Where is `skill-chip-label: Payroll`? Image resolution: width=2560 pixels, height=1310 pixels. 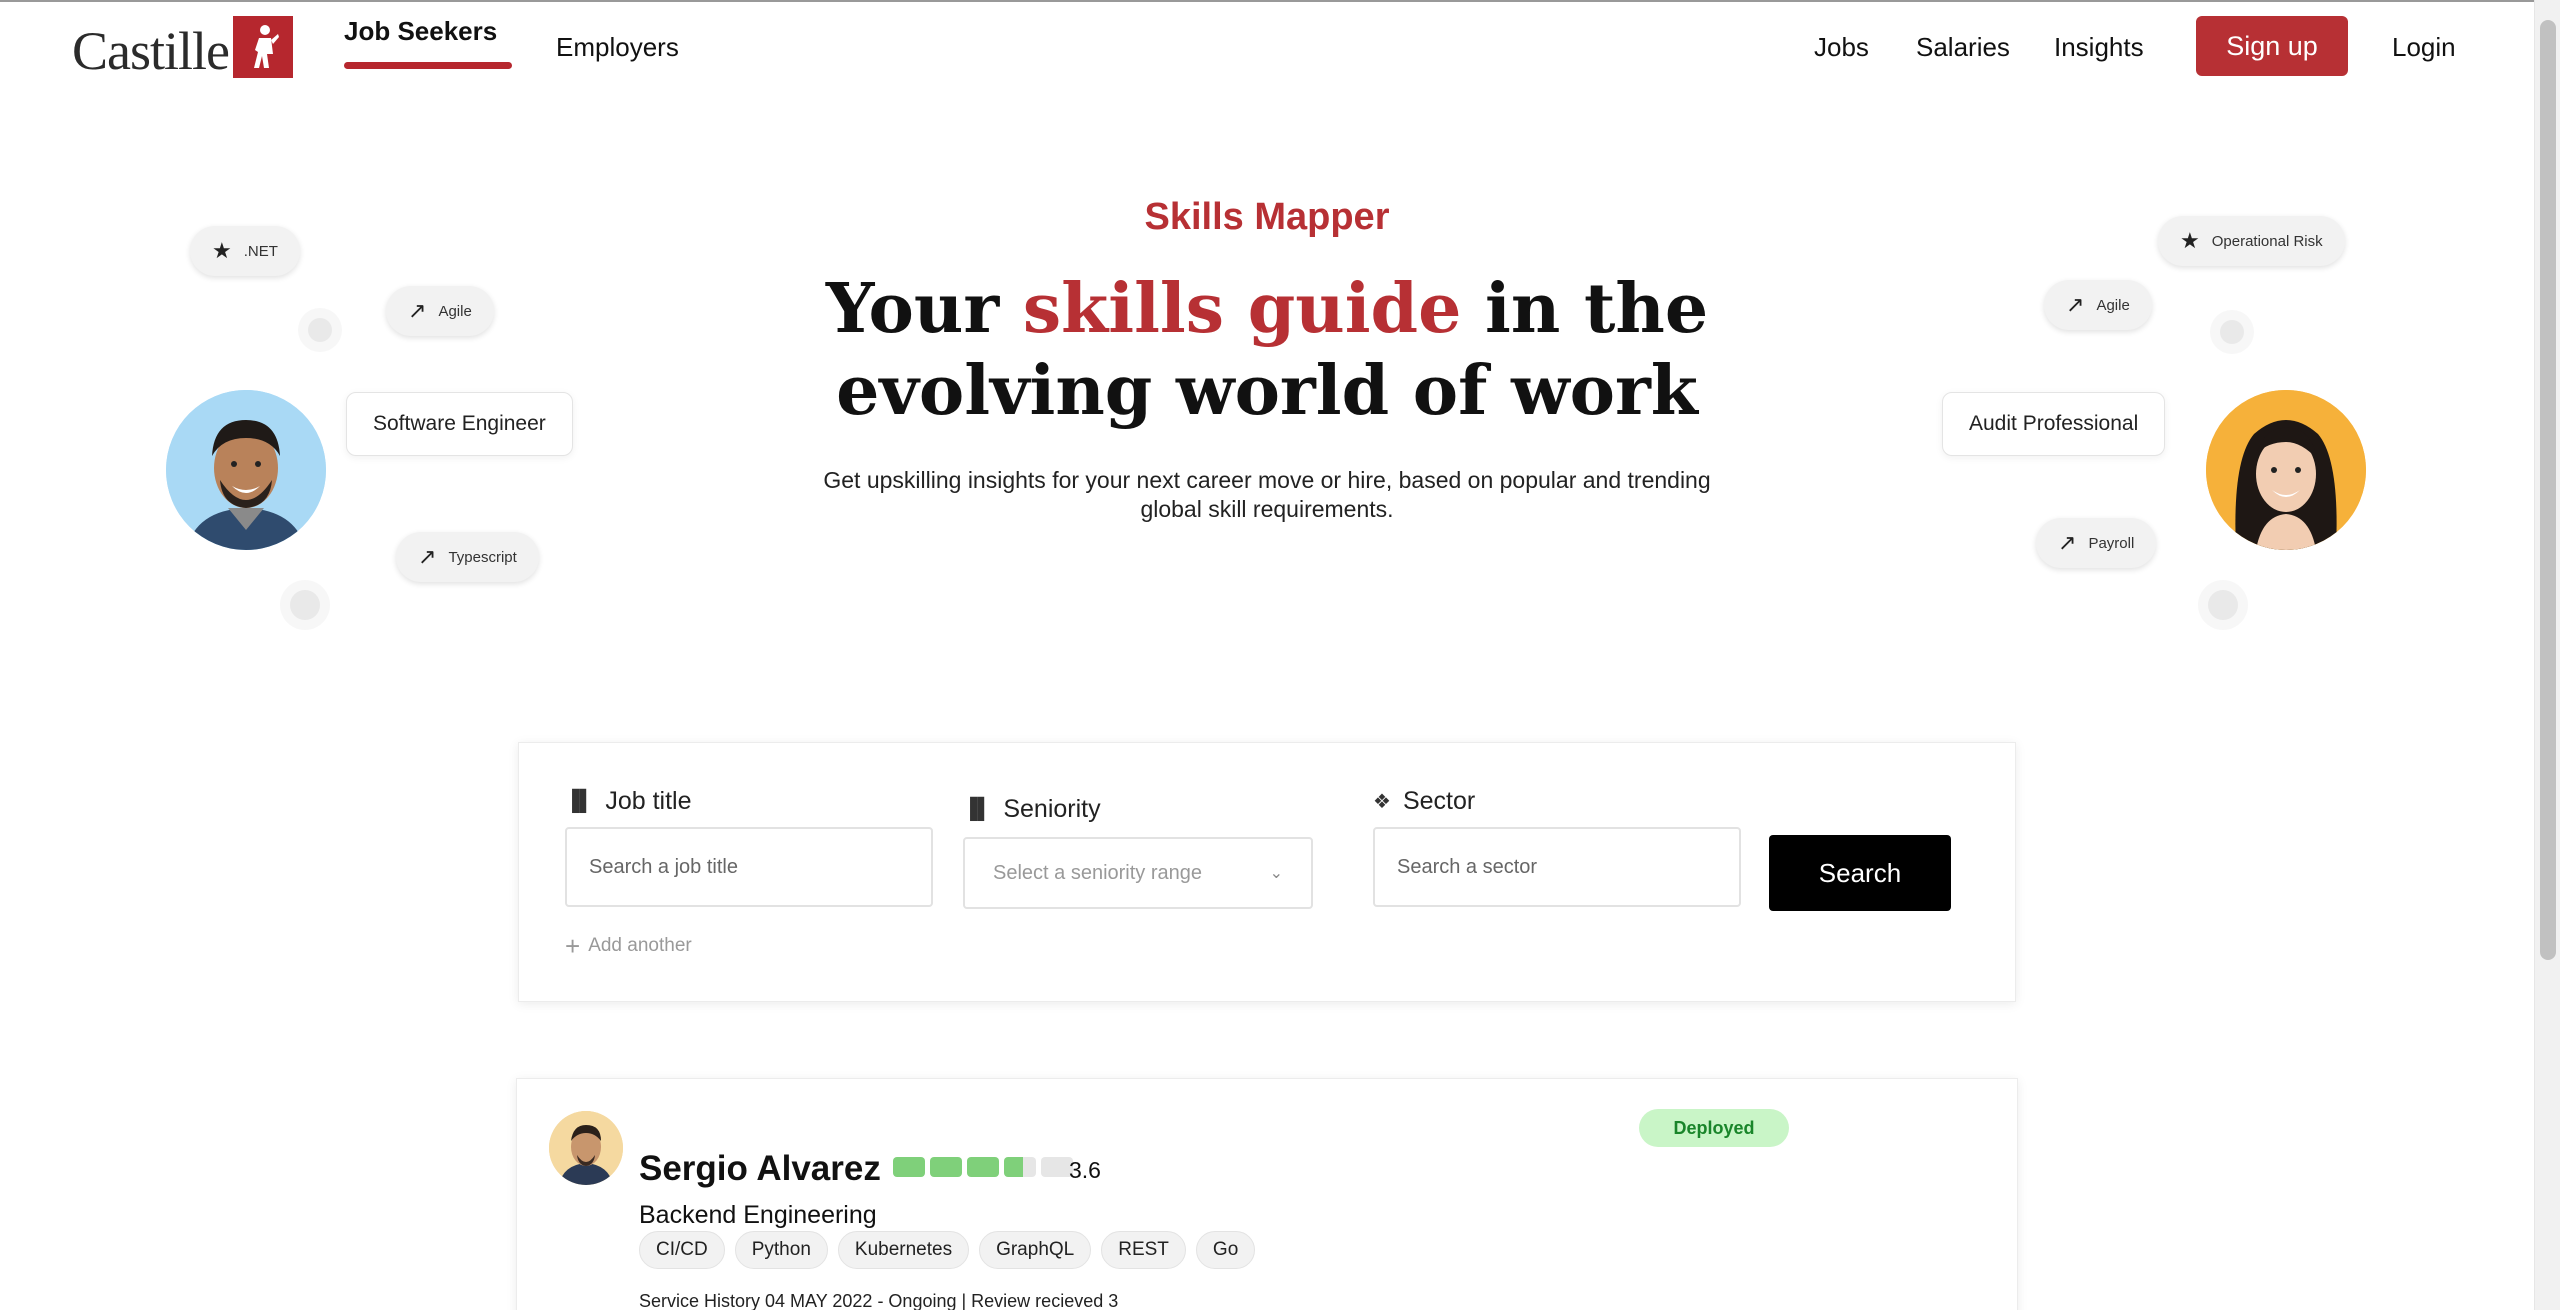 skill-chip-label: Payroll is located at coordinates (2111, 543).